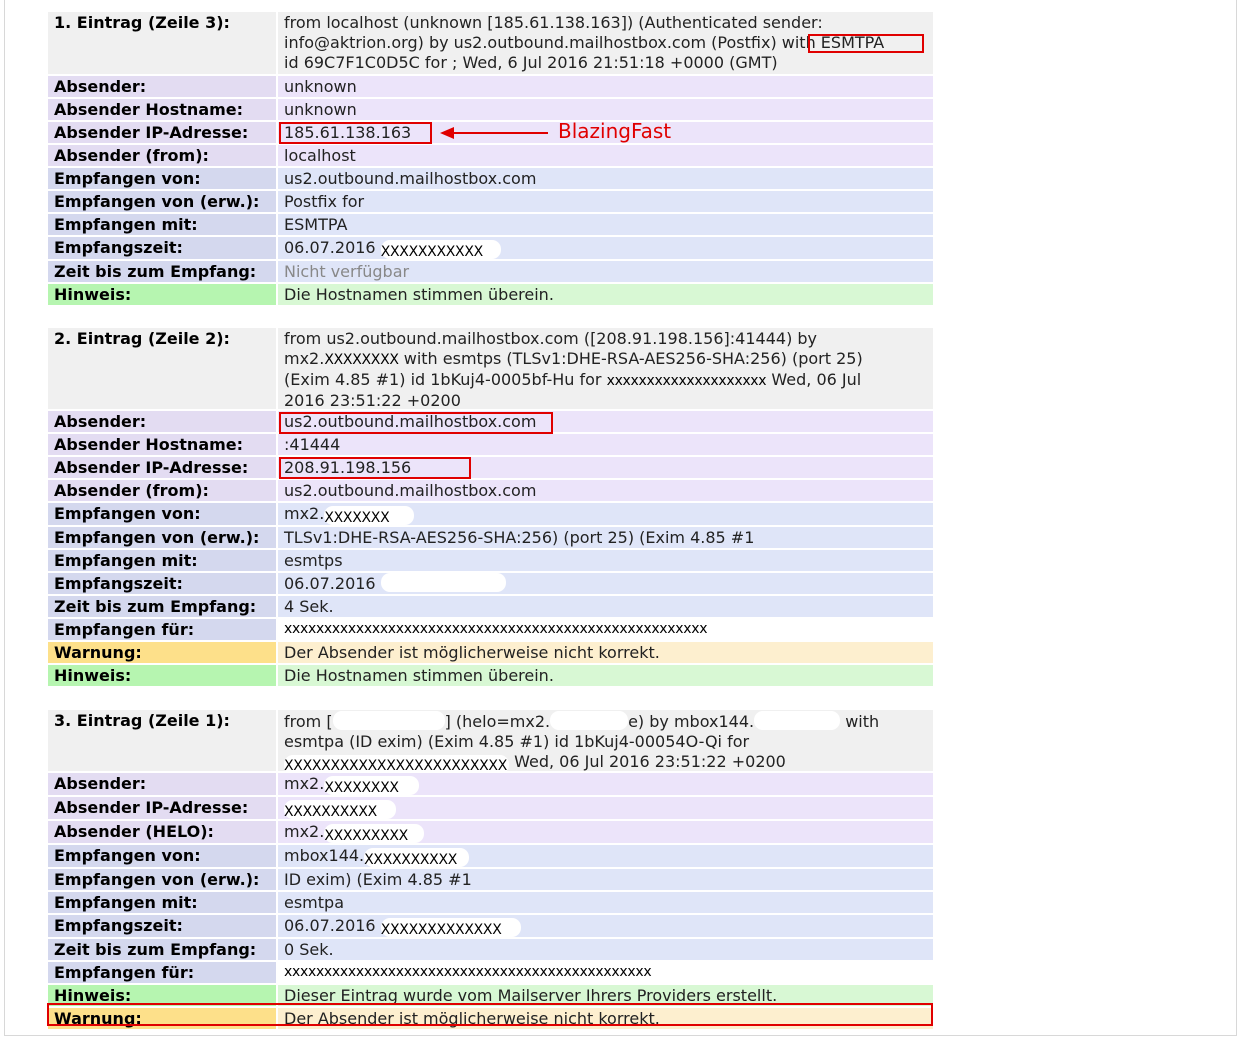  Describe the element at coordinates (615, 131) in the screenshot. I see `annotation-label: BlazingFast` at that location.